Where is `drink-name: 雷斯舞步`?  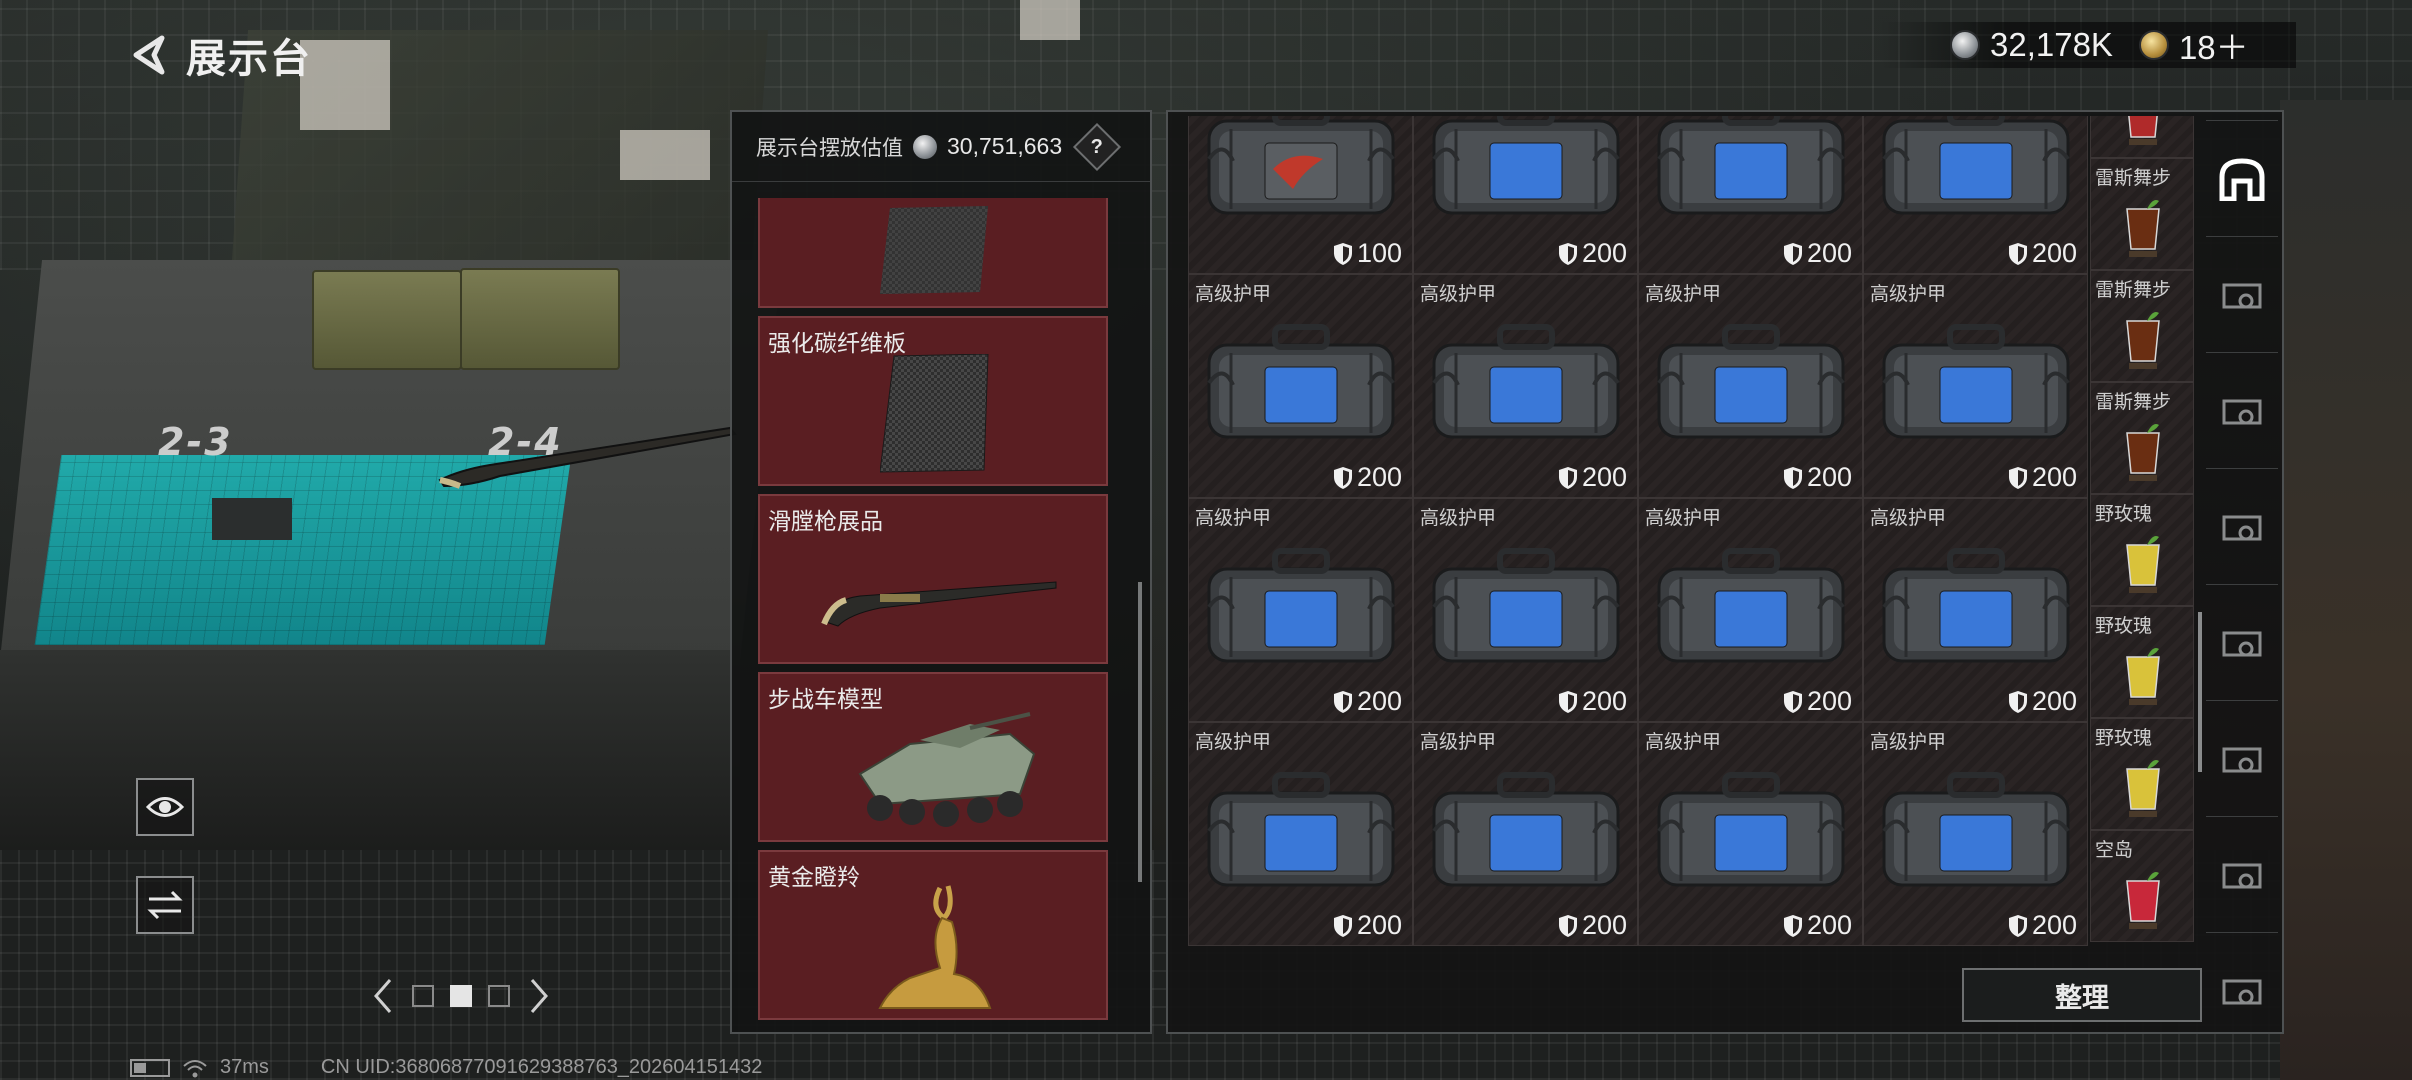
drink-name: 雷斯舞步 is located at coordinates (2133, 290).